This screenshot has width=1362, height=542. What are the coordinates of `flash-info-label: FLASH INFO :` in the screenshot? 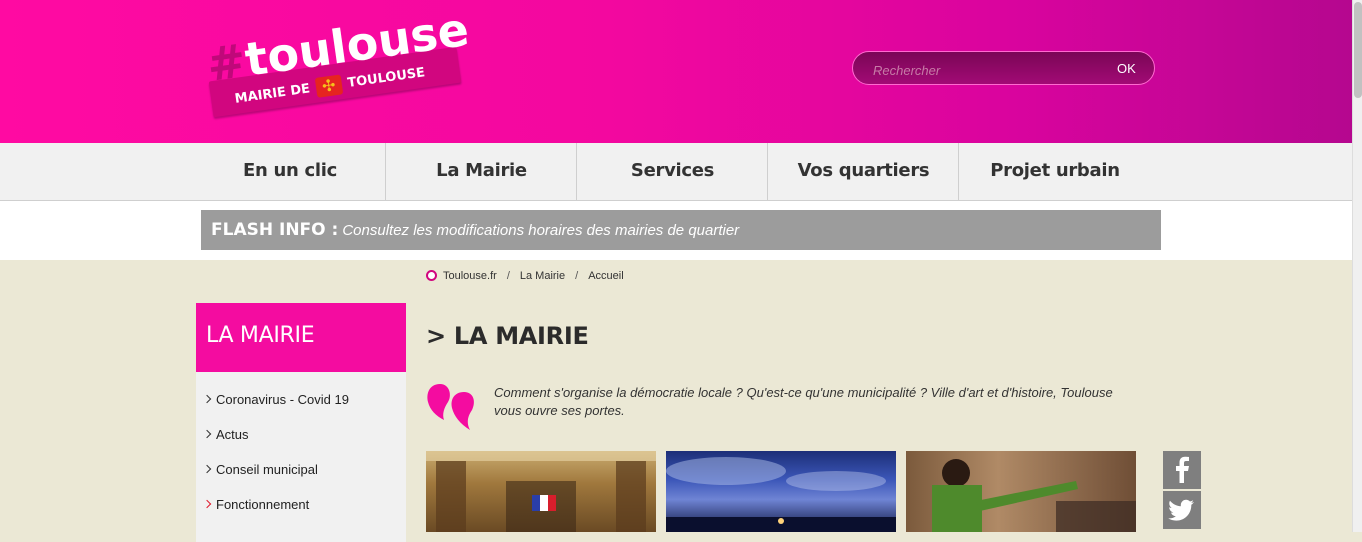 It's located at (275, 230).